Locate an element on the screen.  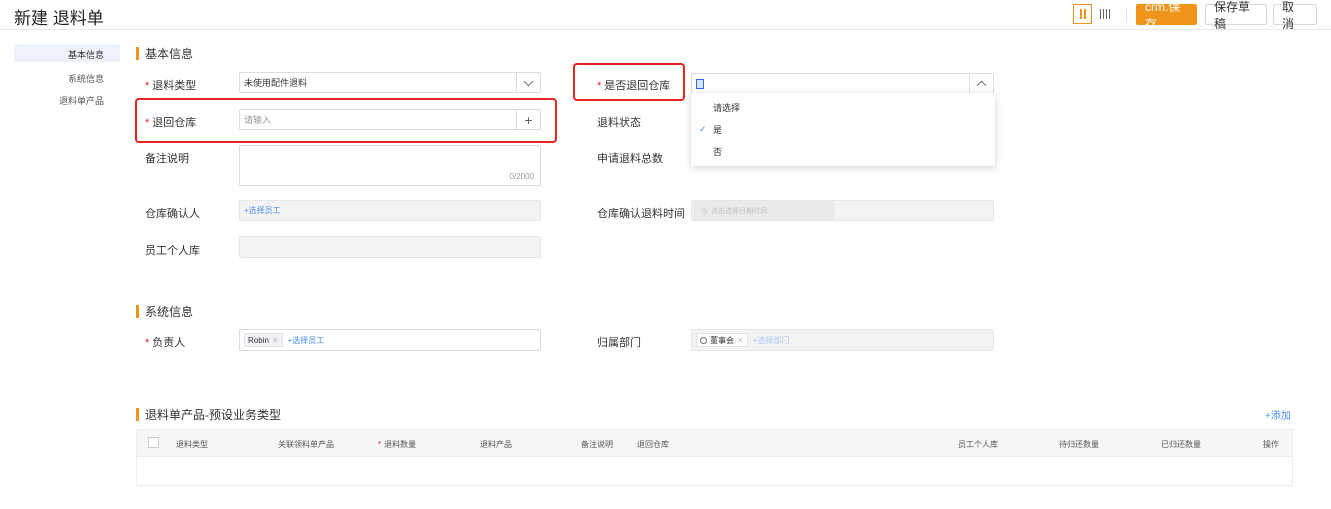
save-button: crm.保存 is located at coordinates (1166, 15).